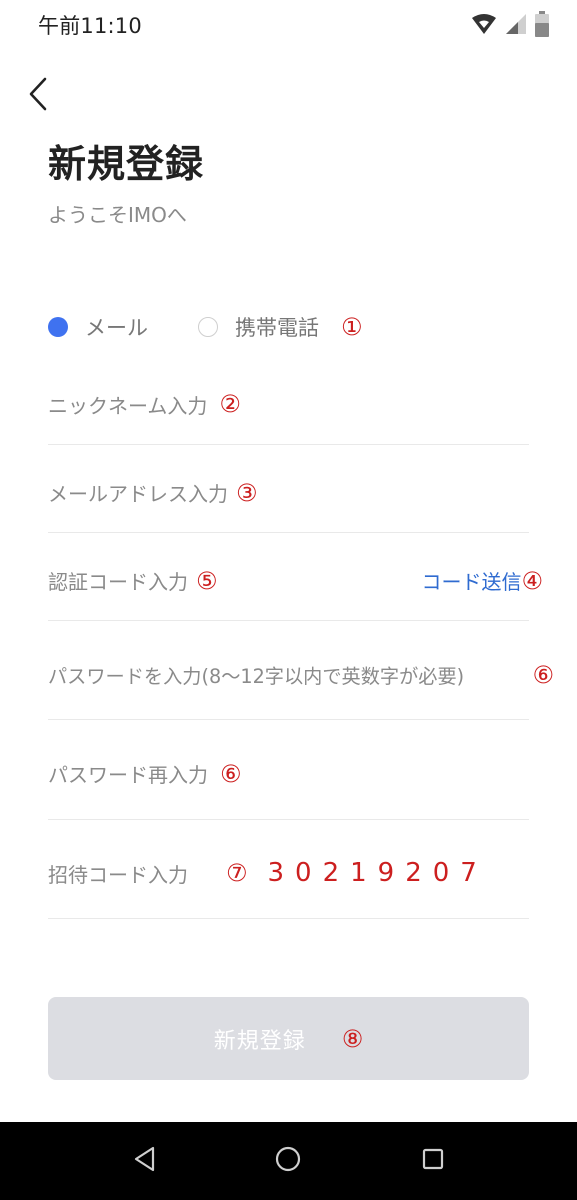 This screenshot has height=1200, width=577. What do you see at coordinates (277, 328) in the screenshot?
I see `radio-phone-label: 携帯電話` at bounding box center [277, 328].